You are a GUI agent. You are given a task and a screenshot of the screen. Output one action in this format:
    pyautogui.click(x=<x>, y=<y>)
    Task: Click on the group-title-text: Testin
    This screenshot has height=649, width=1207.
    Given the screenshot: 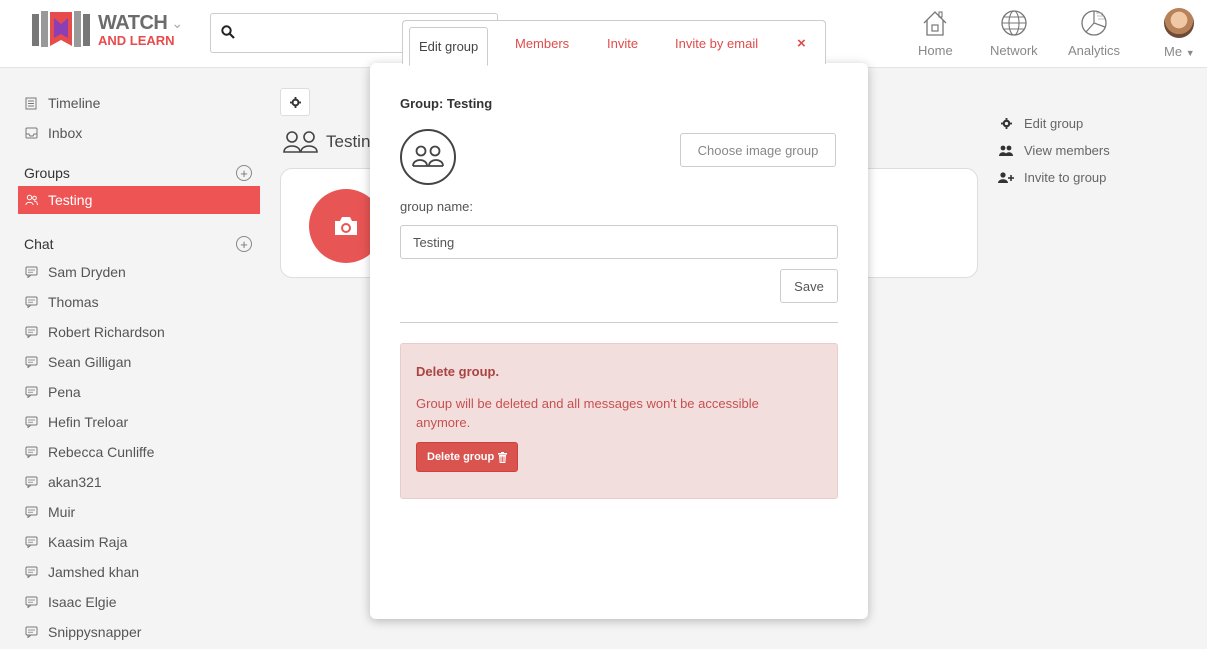 What is the action you would take?
    pyautogui.click(x=348, y=141)
    